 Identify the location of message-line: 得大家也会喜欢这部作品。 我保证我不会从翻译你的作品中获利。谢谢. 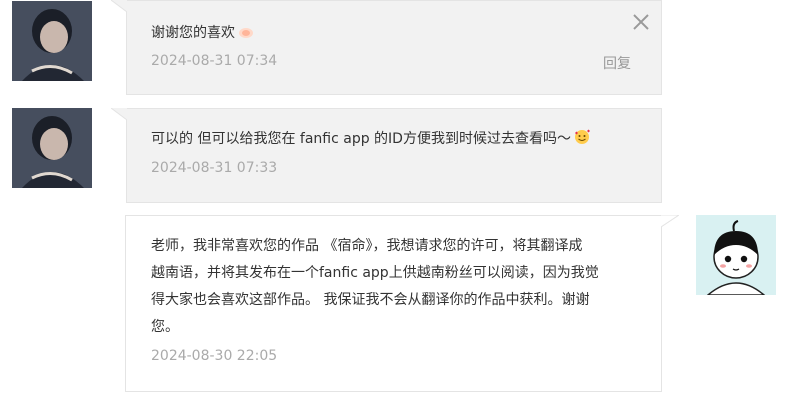
(370, 300).